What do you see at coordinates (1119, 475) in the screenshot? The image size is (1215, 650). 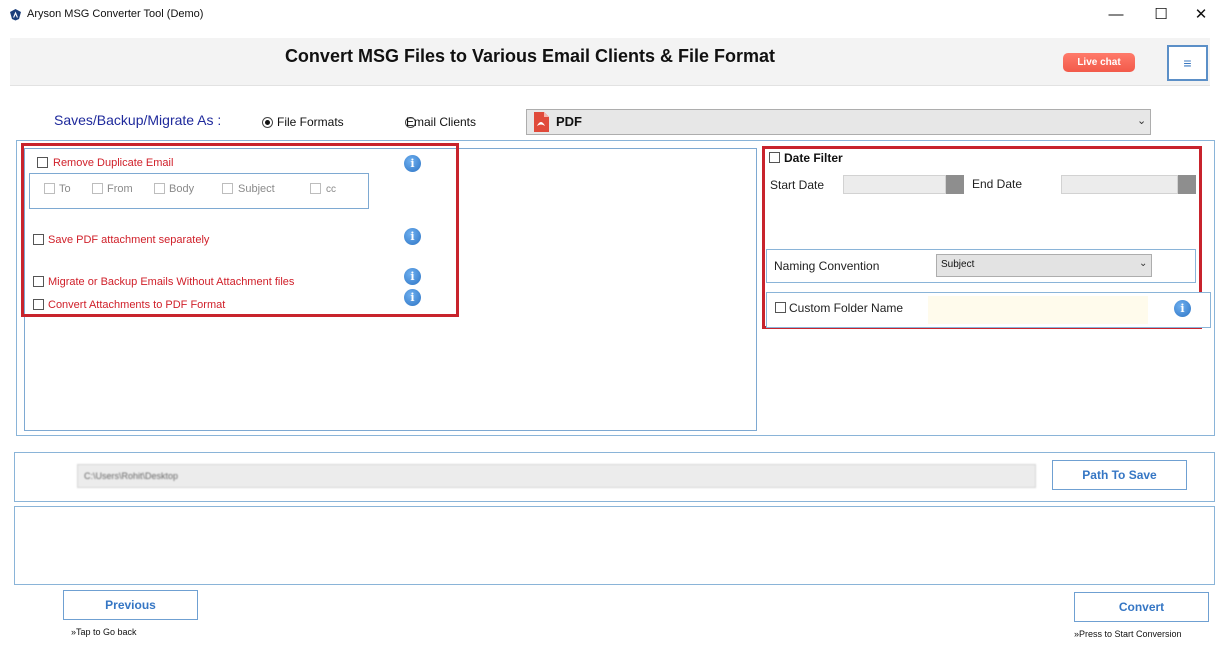 I see `path-to-save-button: Path To Save` at bounding box center [1119, 475].